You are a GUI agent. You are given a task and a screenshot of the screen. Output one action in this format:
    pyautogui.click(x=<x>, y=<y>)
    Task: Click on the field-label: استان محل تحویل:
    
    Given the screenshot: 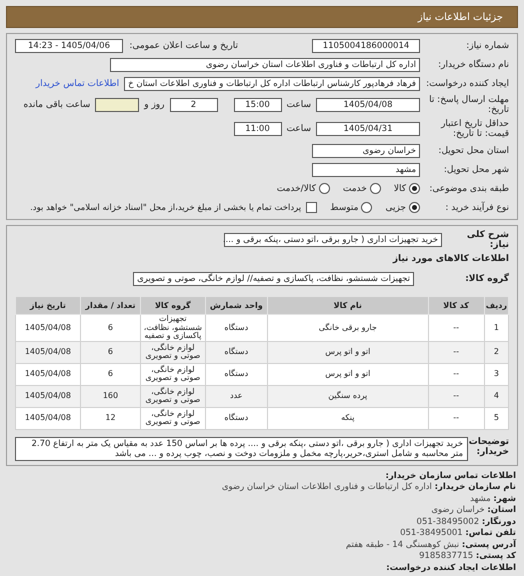 What is the action you would take?
    pyautogui.click(x=473, y=151)
    